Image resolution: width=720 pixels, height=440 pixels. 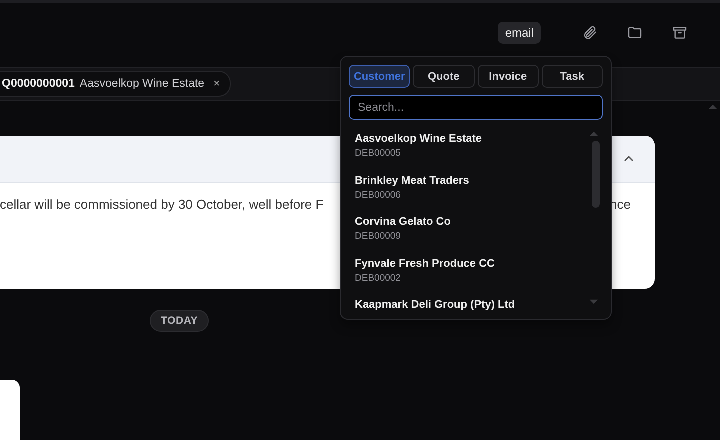 I want to click on email-badge: email, so click(x=519, y=33).